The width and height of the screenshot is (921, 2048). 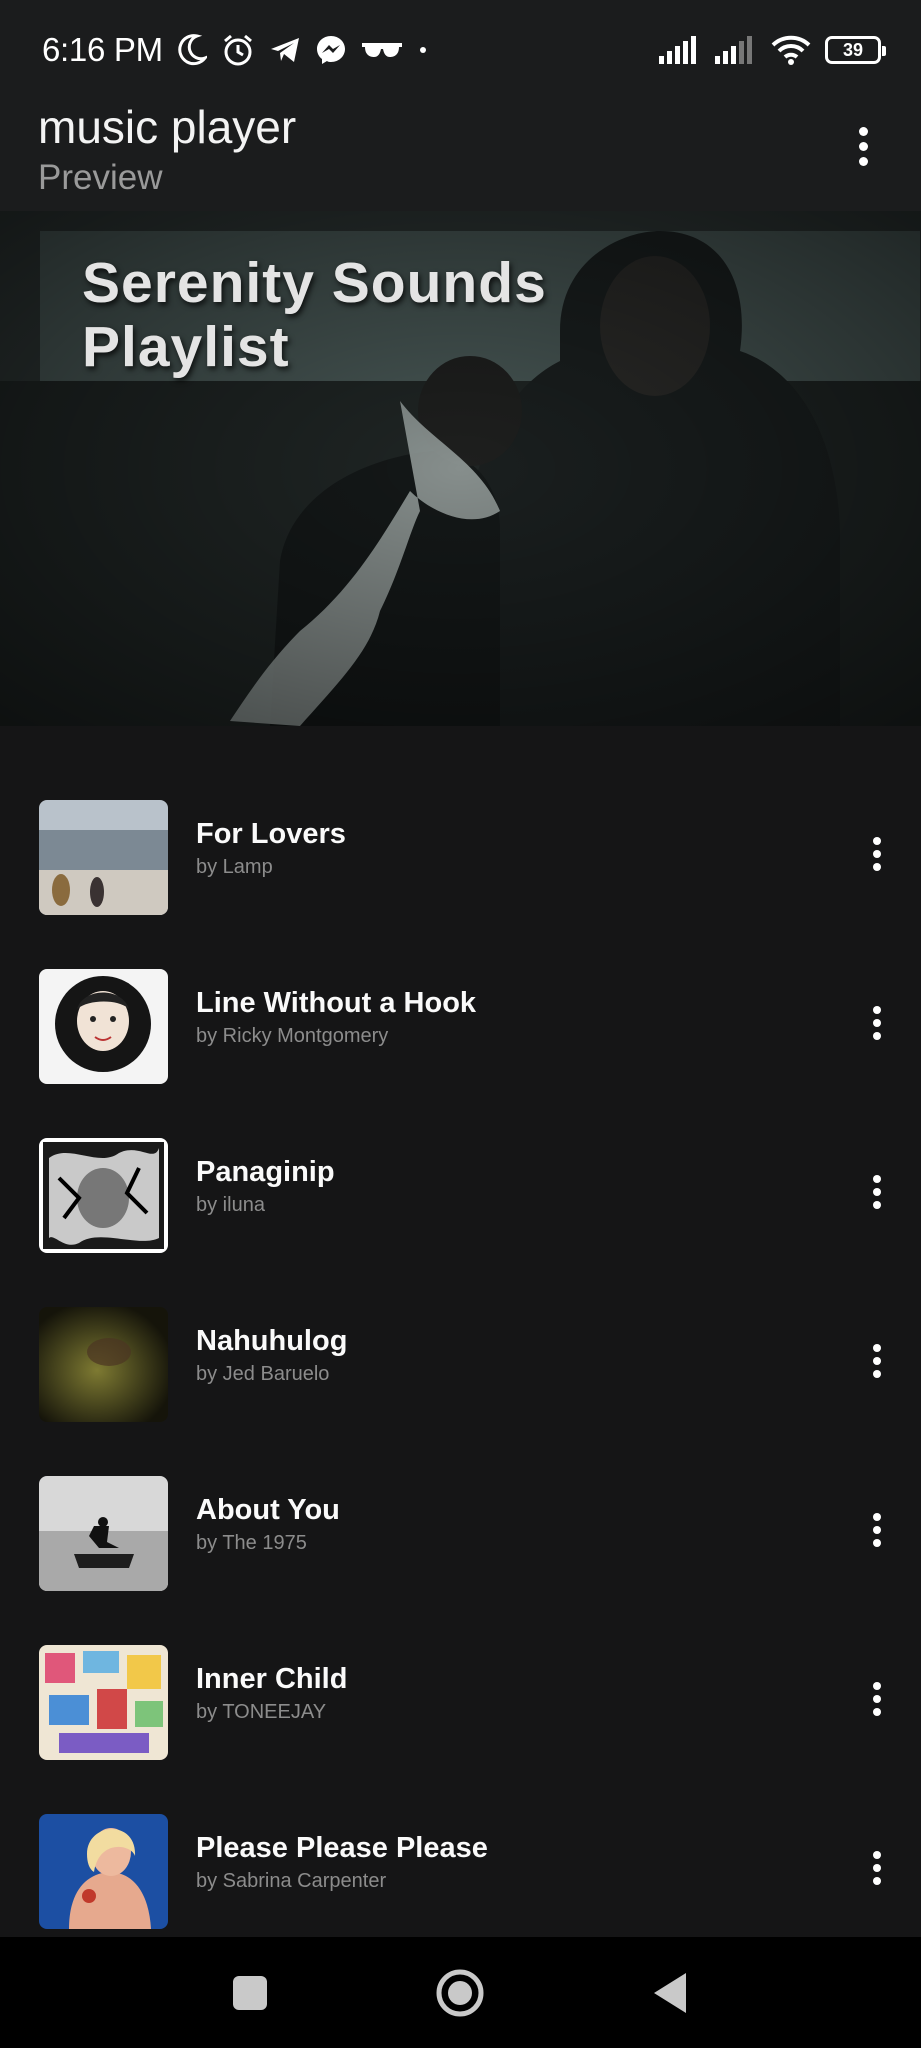 What do you see at coordinates (331, 50) in the screenshot?
I see `messenger-icon` at bounding box center [331, 50].